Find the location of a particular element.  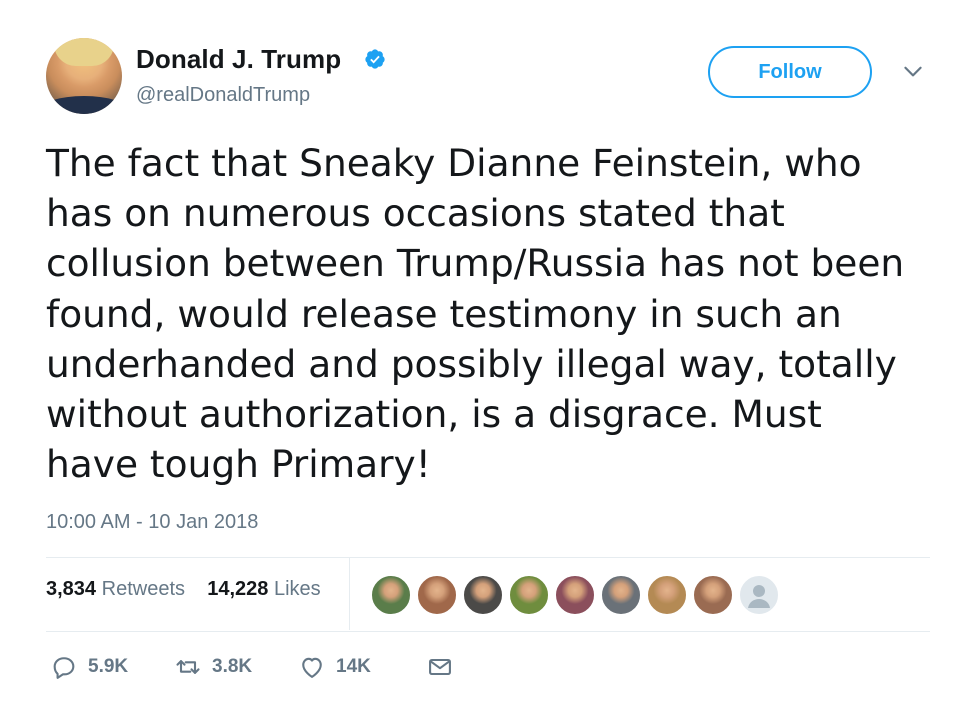

divider-top is located at coordinates (488, 557).